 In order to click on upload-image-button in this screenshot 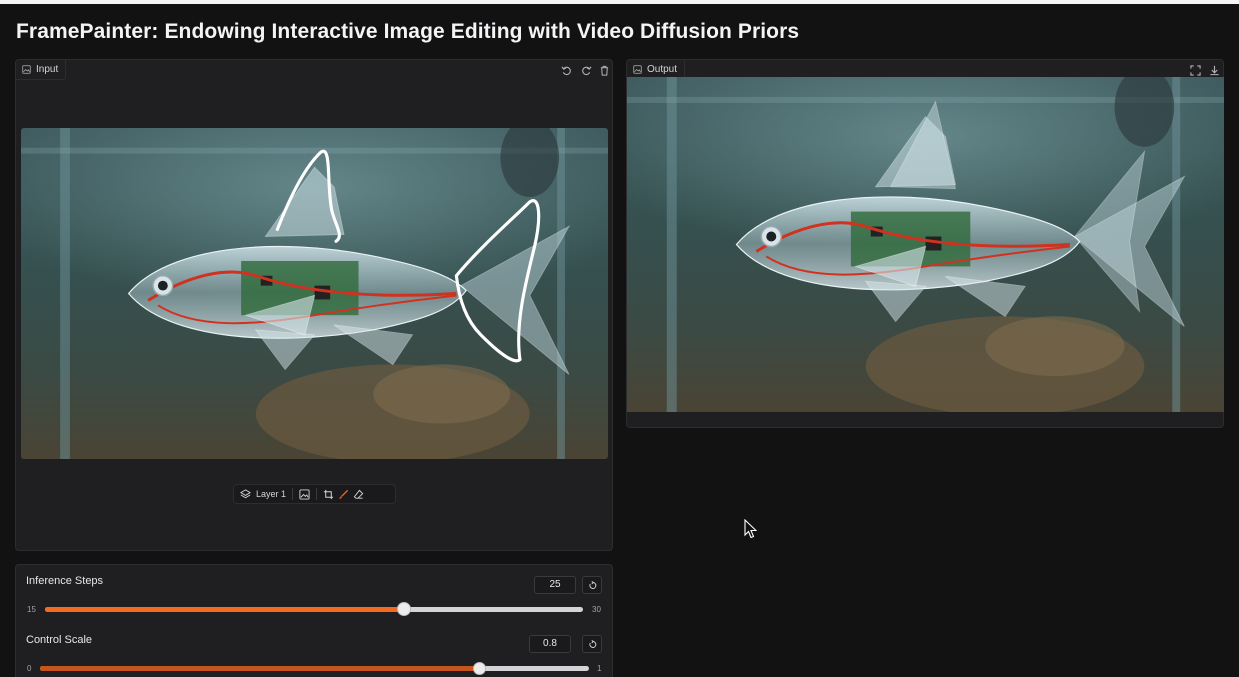, I will do `click(304, 494)`.